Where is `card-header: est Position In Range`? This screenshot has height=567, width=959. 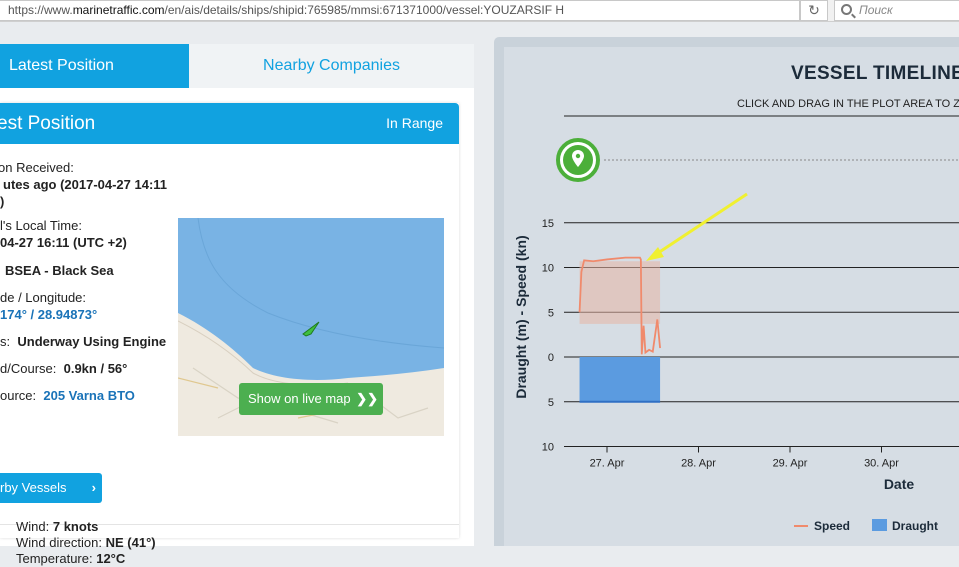 card-header: est Position In Range is located at coordinates (229, 123).